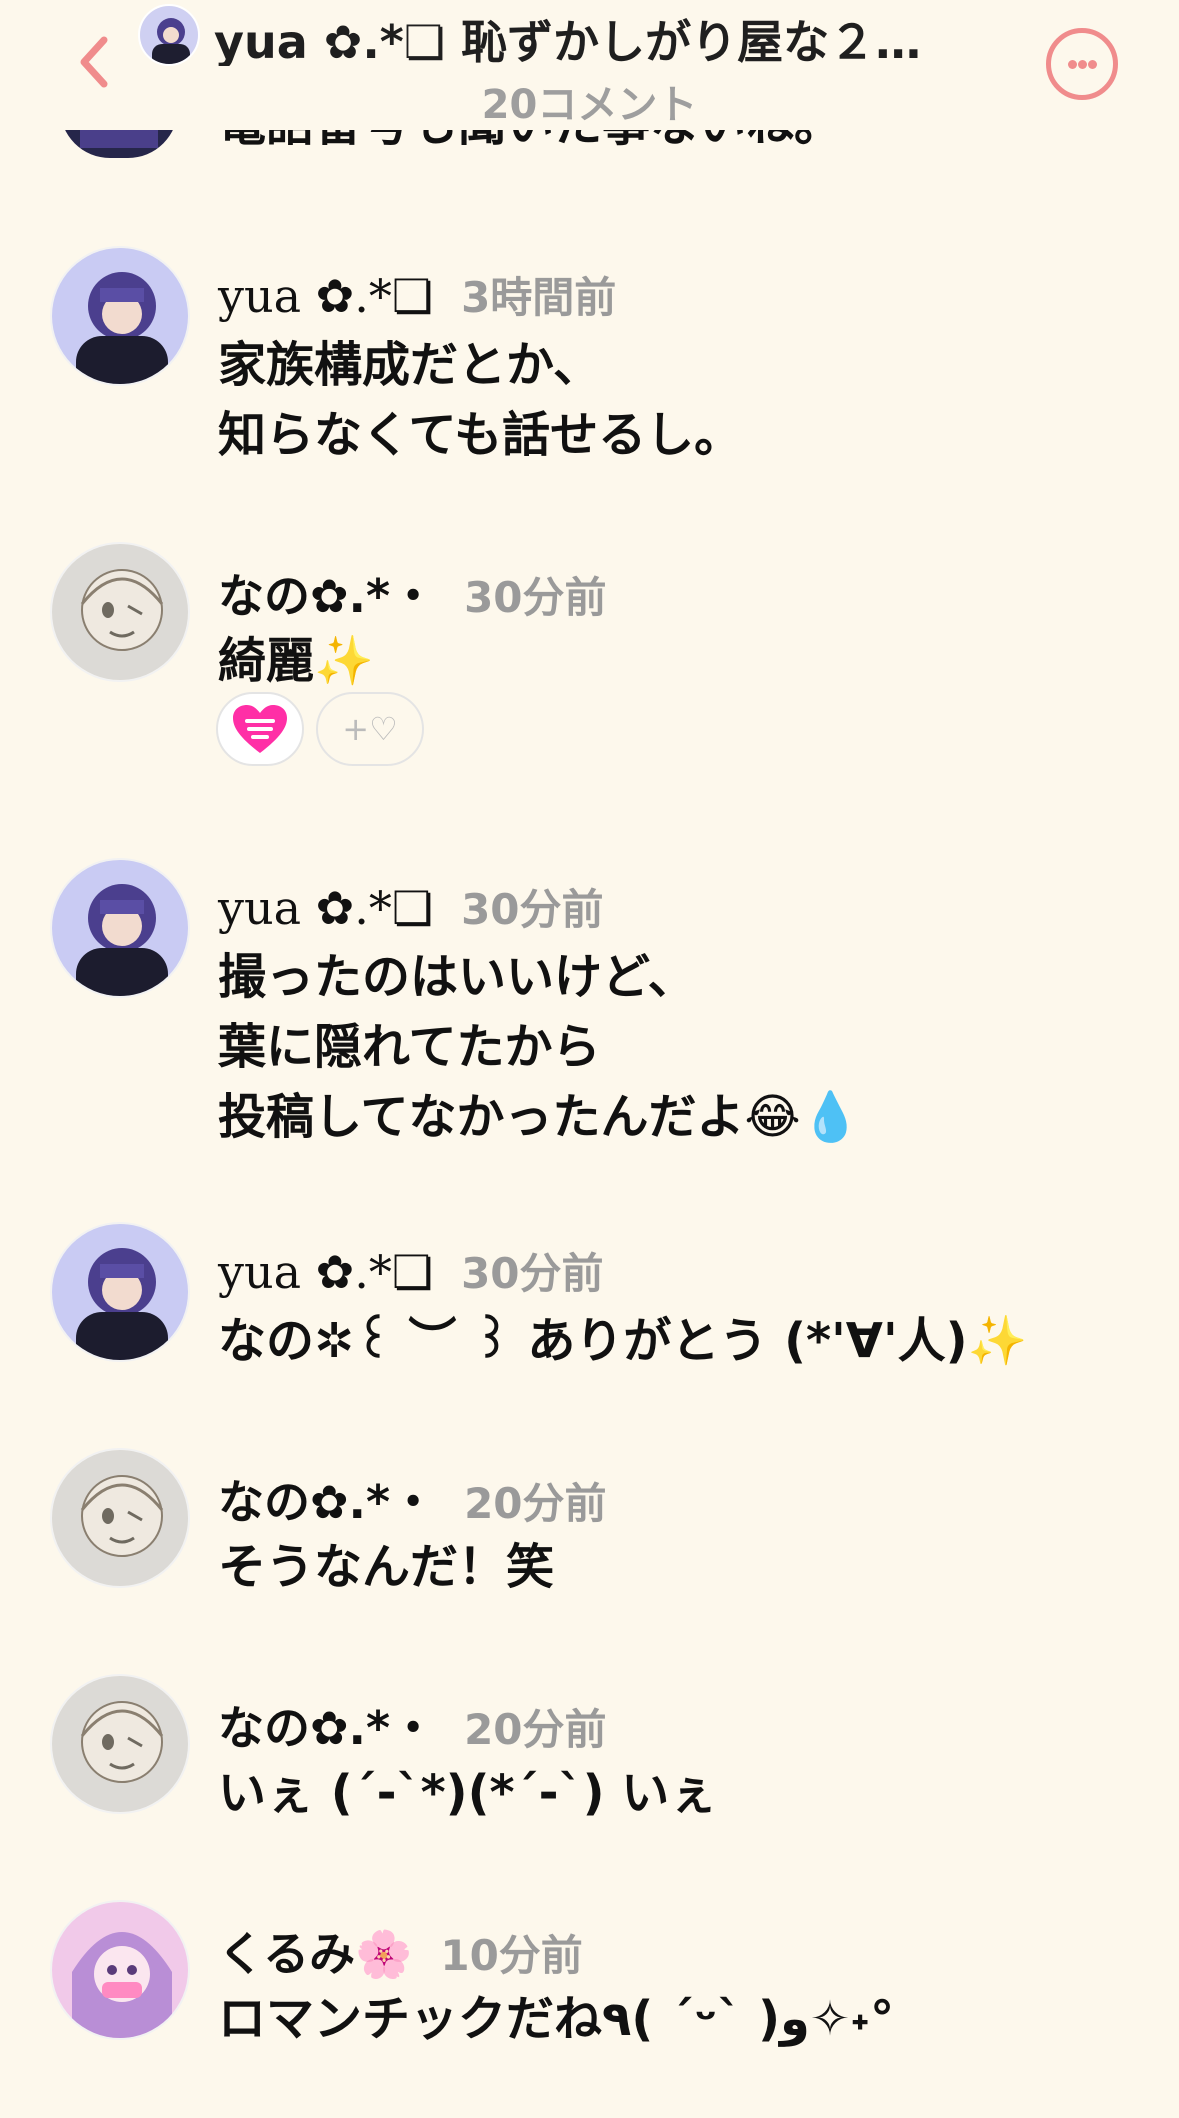 This screenshot has width=1179, height=2118. Describe the element at coordinates (556, 2019) in the screenshot. I see `comment-text: ロマンチックだね٩( ˊᵕˋ )ﻭ✧˖°` at that location.